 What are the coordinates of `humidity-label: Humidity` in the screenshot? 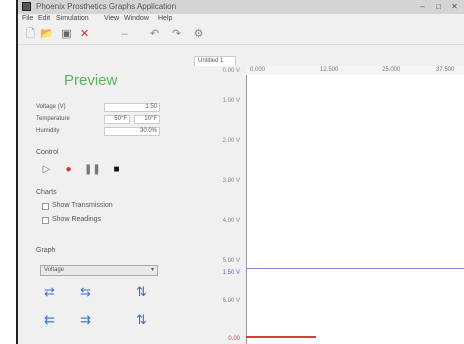 It's located at (48, 131).